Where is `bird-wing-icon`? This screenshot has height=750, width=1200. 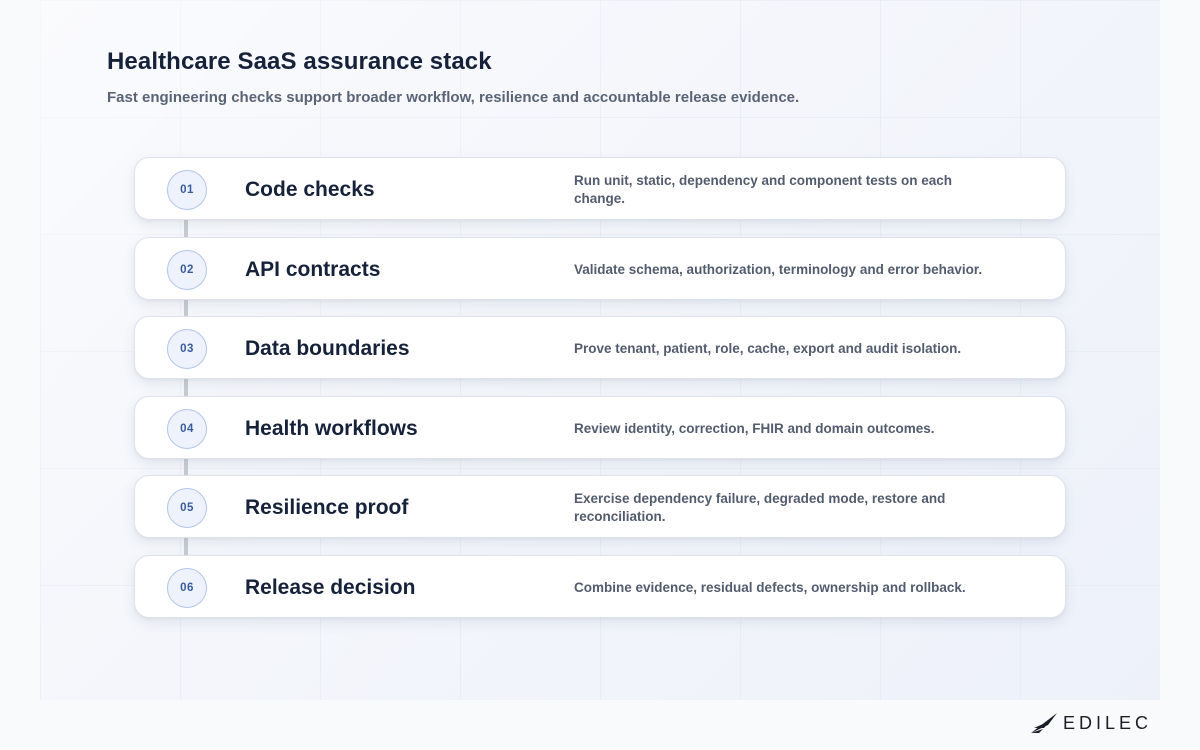
bird-wing-icon is located at coordinates (1044, 723).